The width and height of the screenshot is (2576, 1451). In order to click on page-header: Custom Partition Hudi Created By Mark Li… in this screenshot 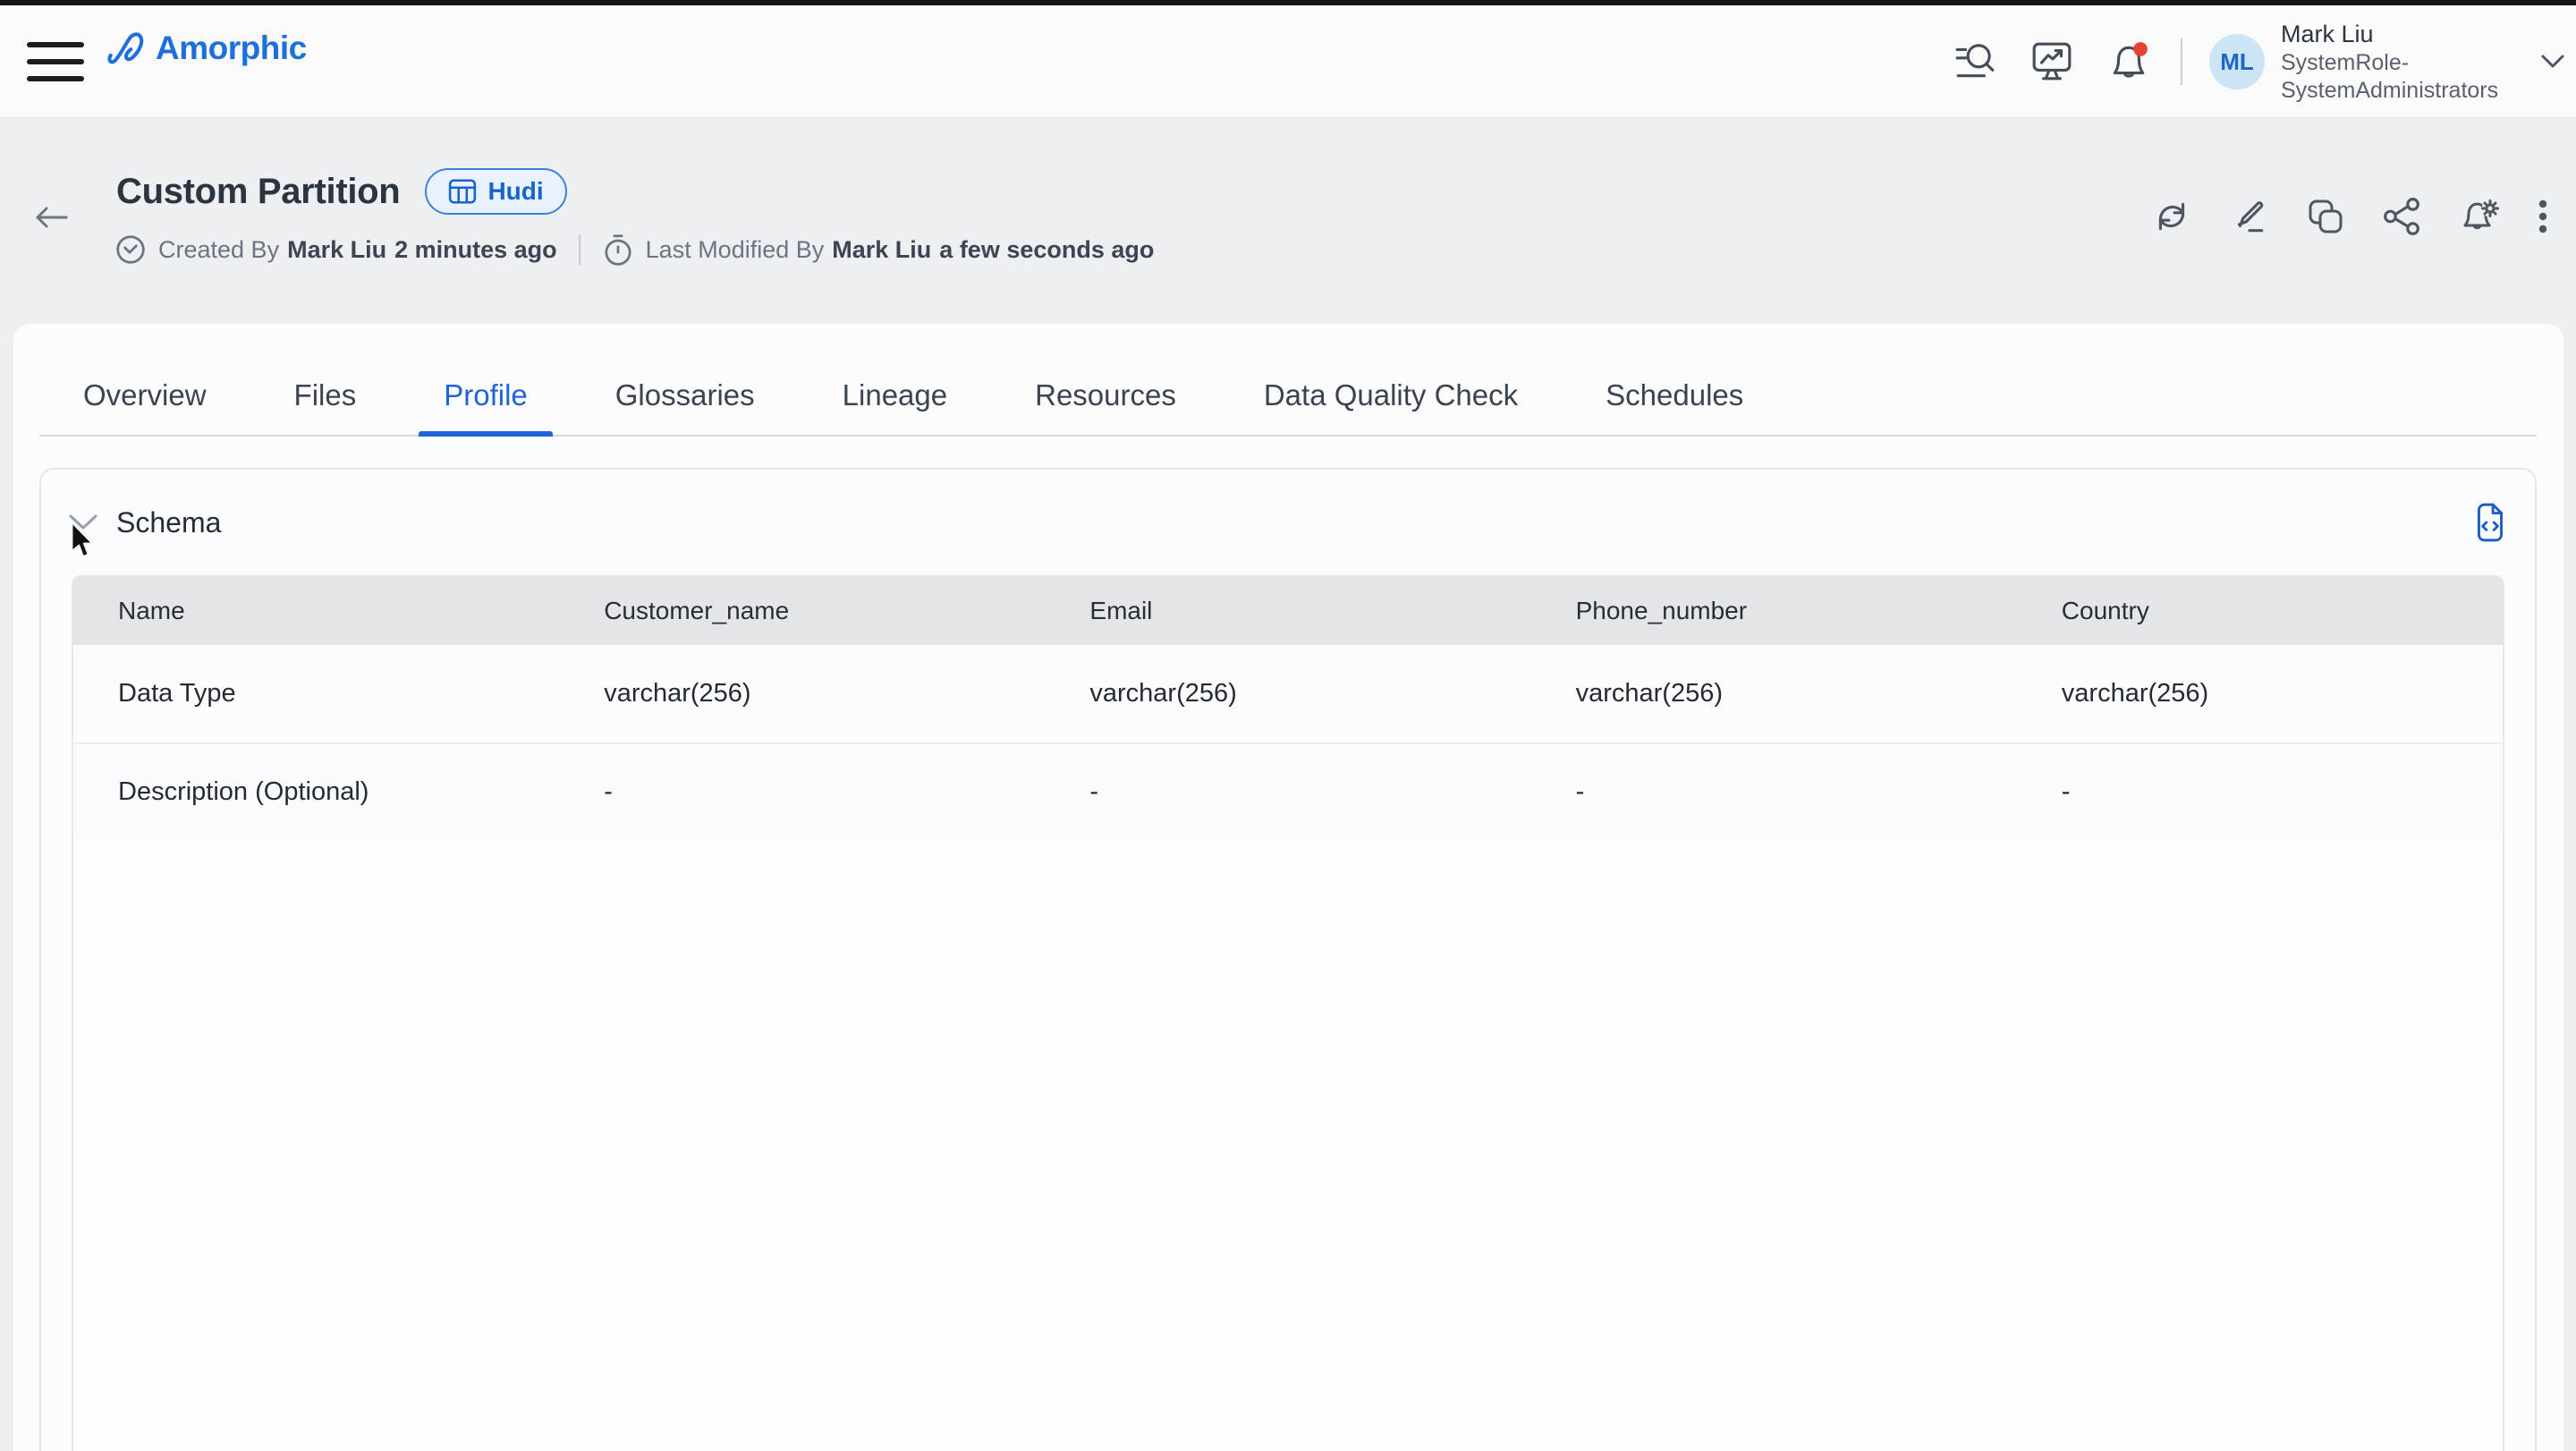, I will do `click(1288, 221)`.